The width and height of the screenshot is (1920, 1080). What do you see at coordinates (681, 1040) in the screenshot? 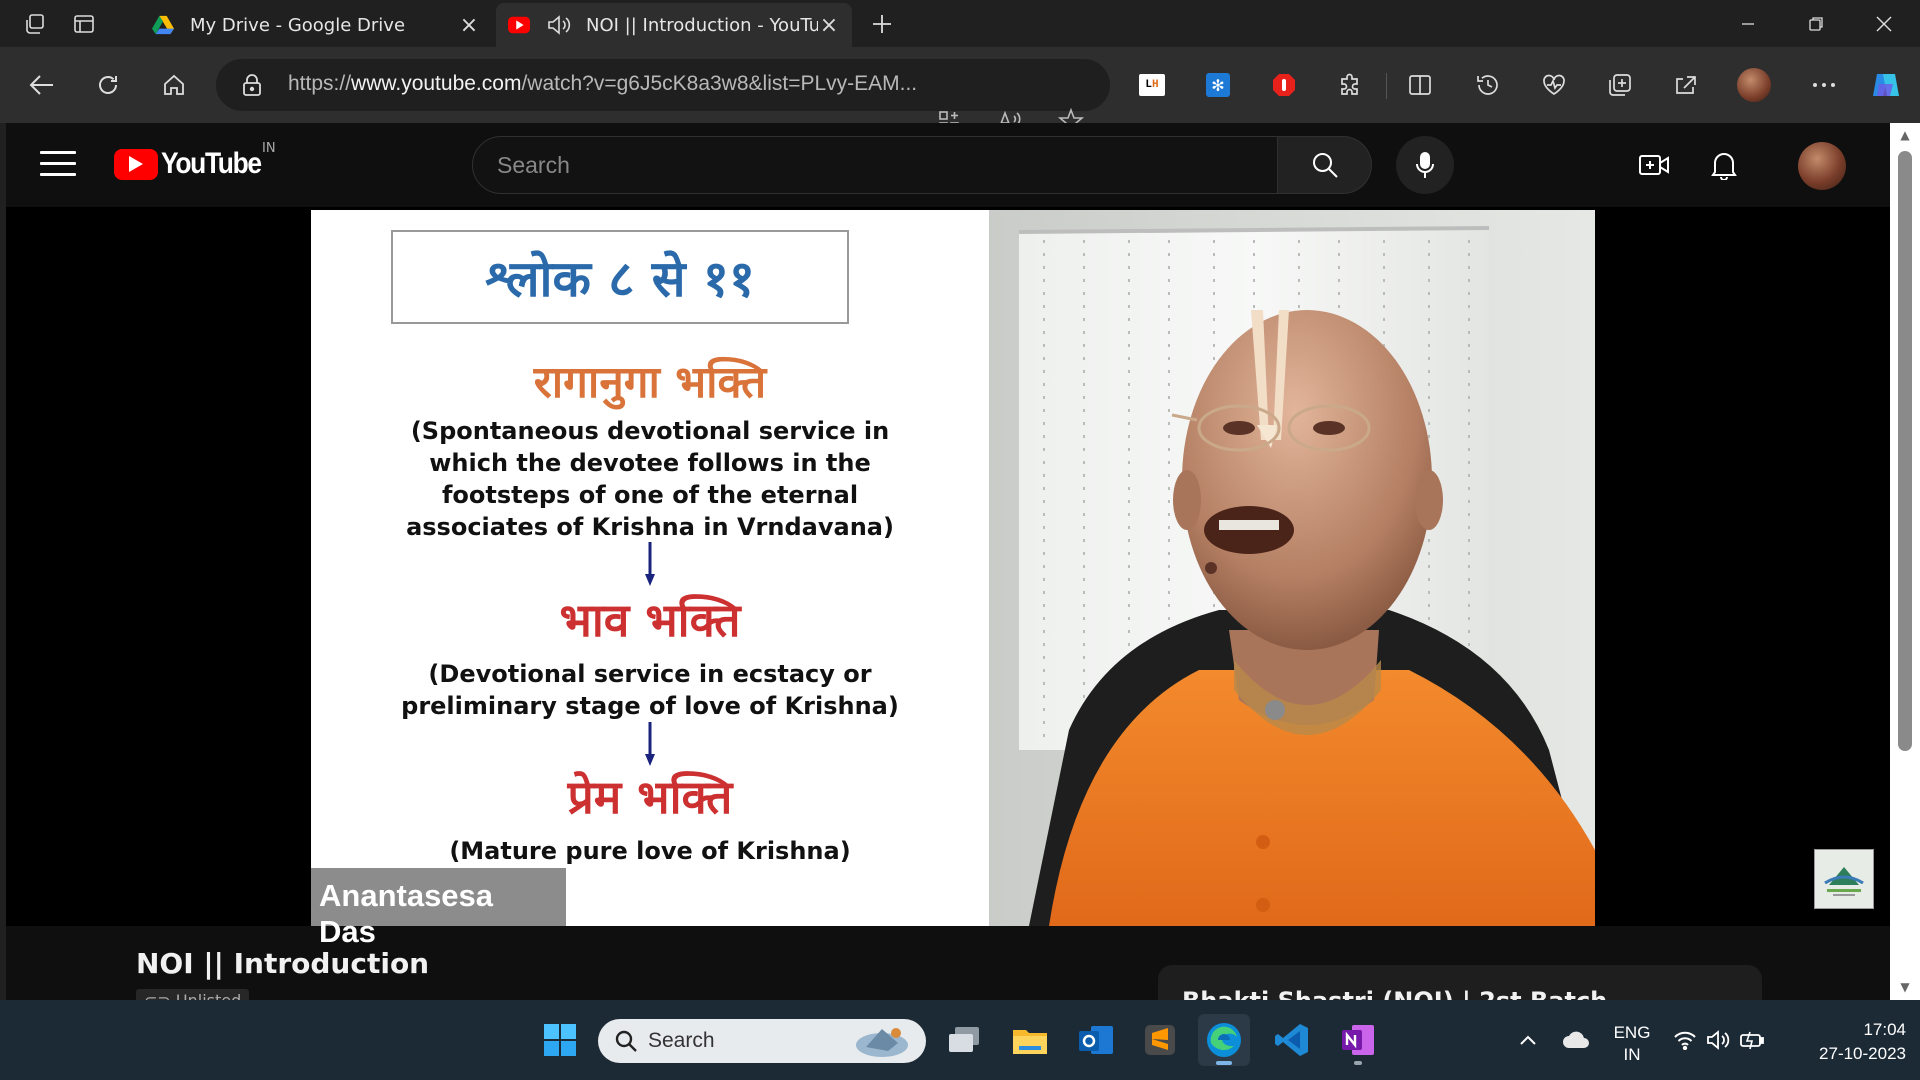
I see `taskbar-search-placeholder: Search` at bounding box center [681, 1040].